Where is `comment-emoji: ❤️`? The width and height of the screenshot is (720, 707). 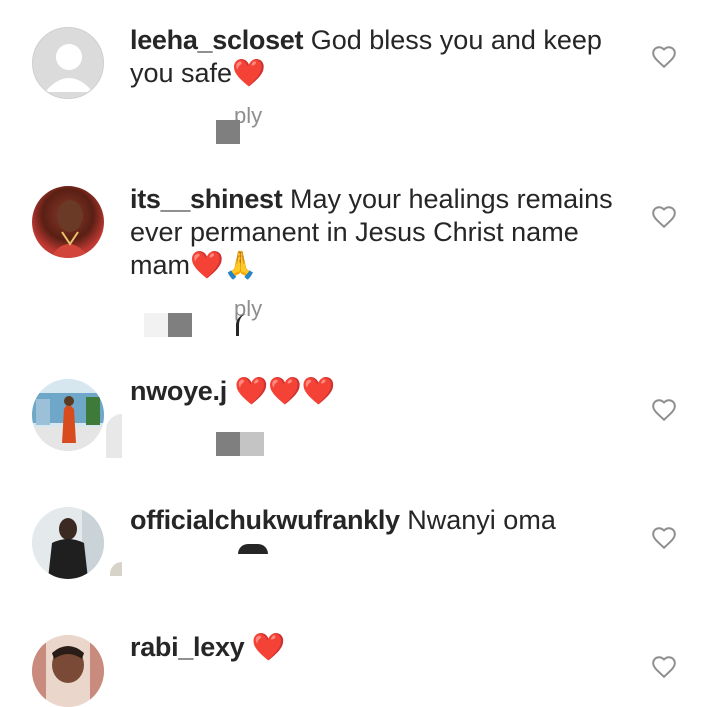 comment-emoji: ❤️ is located at coordinates (268, 647).